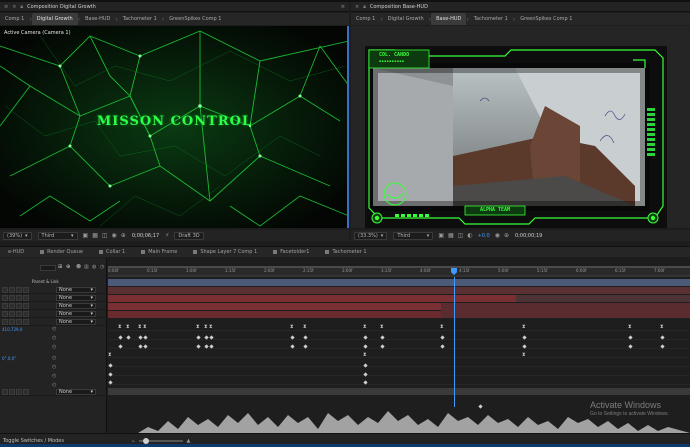 The width and height of the screenshot is (690, 447). Describe the element at coordinates (189, 441) in the screenshot. I see `zoom-in-icon: ▲` at that location.